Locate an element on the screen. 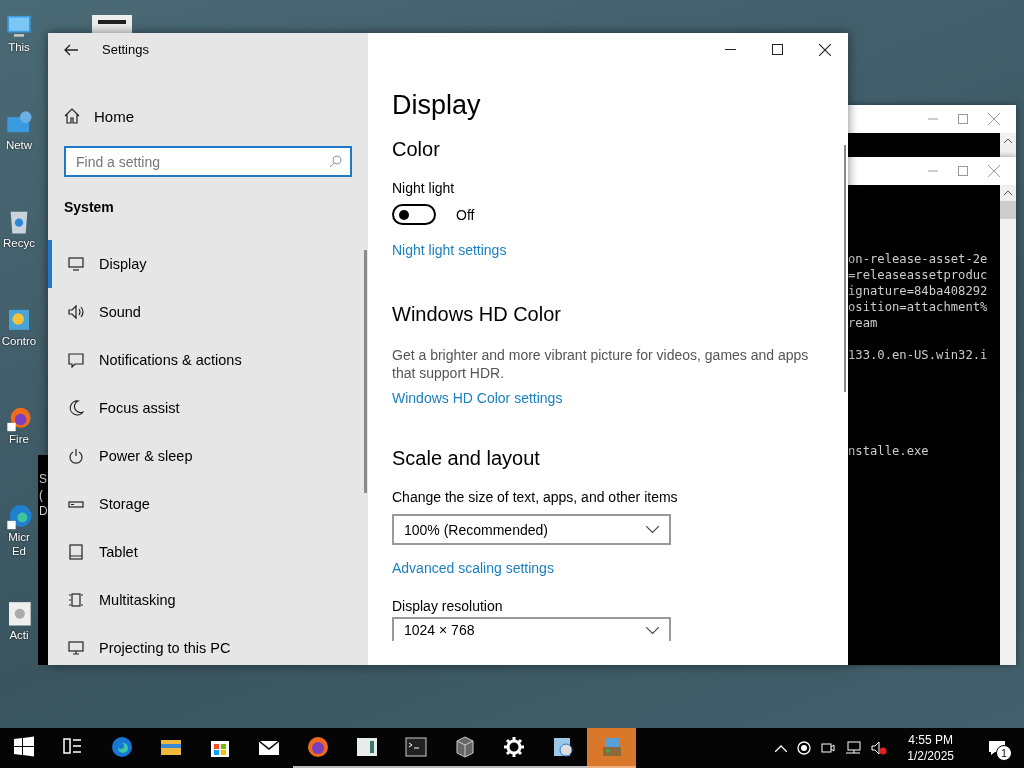  link: Night light settings is located at coordinates (449, 250).